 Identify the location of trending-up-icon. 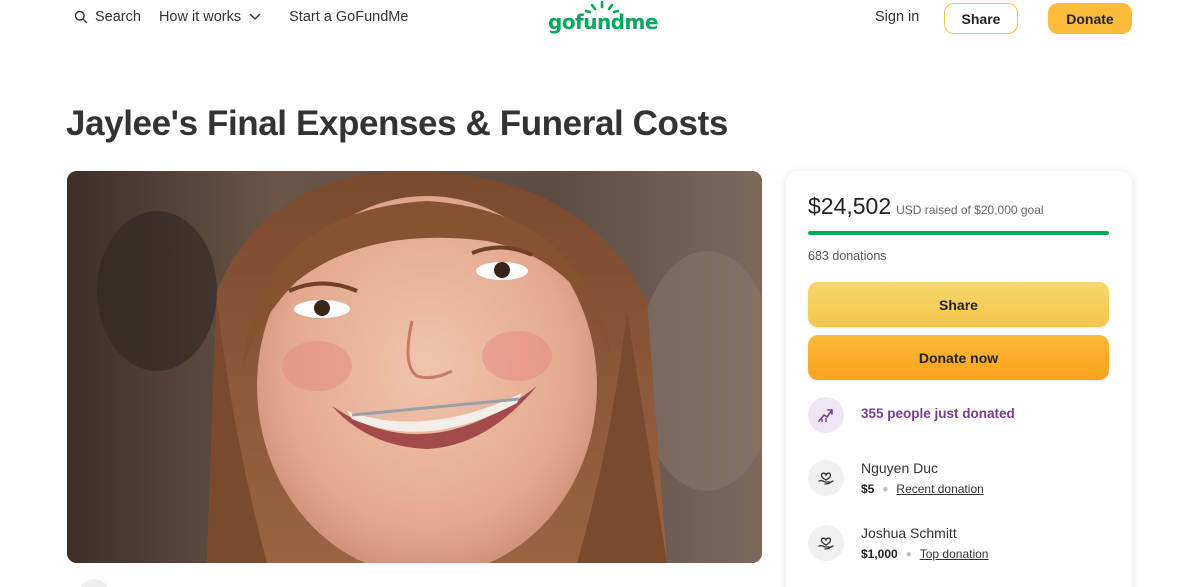
(826, 415).